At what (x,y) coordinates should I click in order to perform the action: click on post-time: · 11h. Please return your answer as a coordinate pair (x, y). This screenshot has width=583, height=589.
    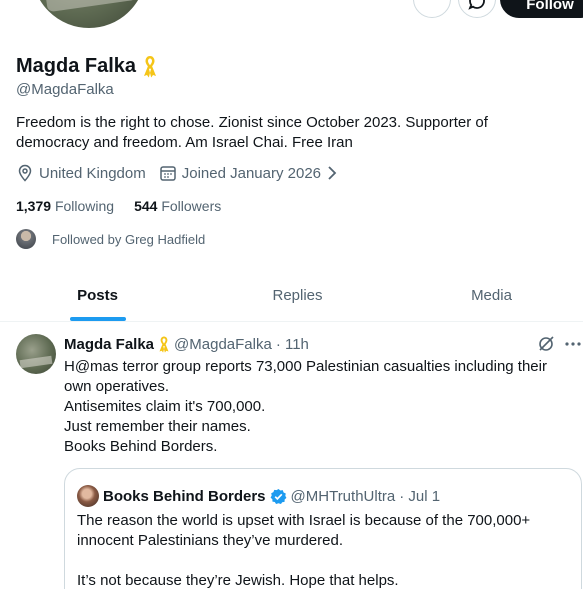
    Looking at the image, I should click on (292, 344).